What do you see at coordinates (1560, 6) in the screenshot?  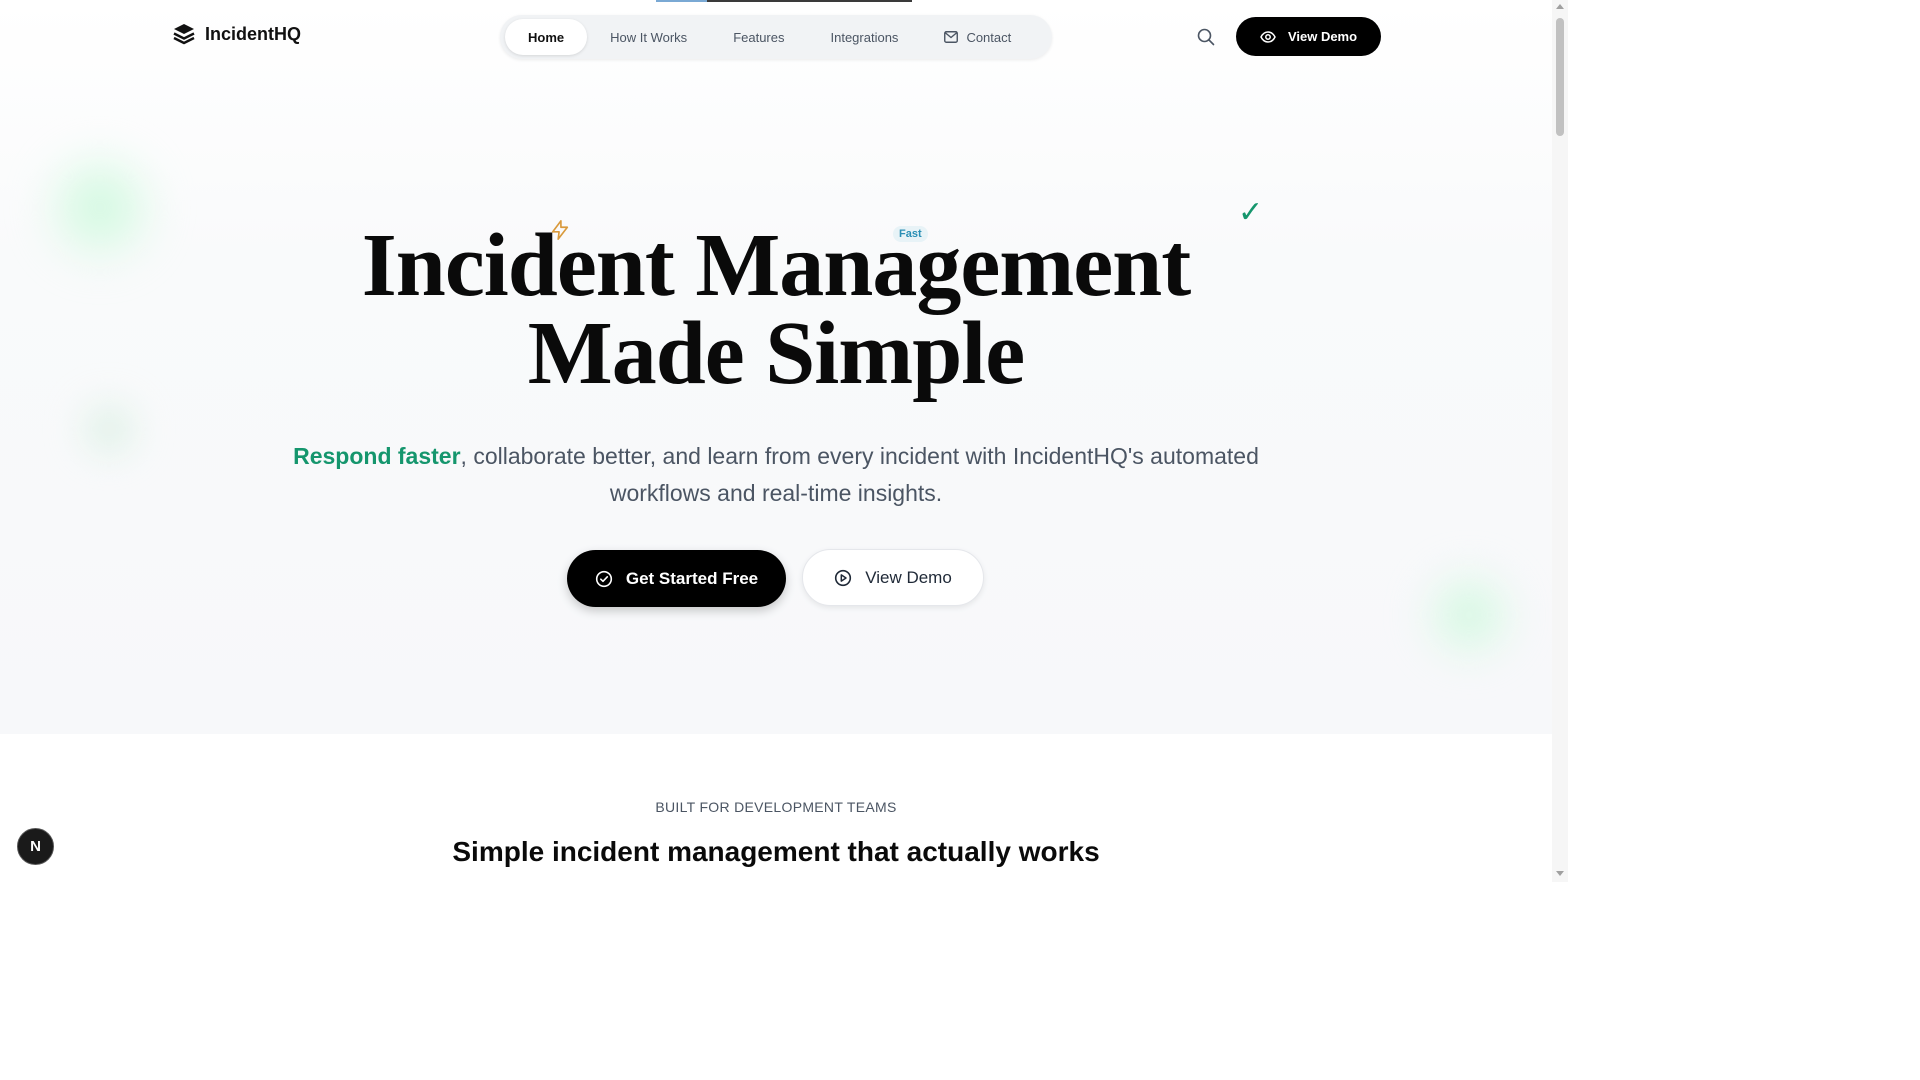 I see `scroll-up-arrow` at bounding box center [1560, 6].